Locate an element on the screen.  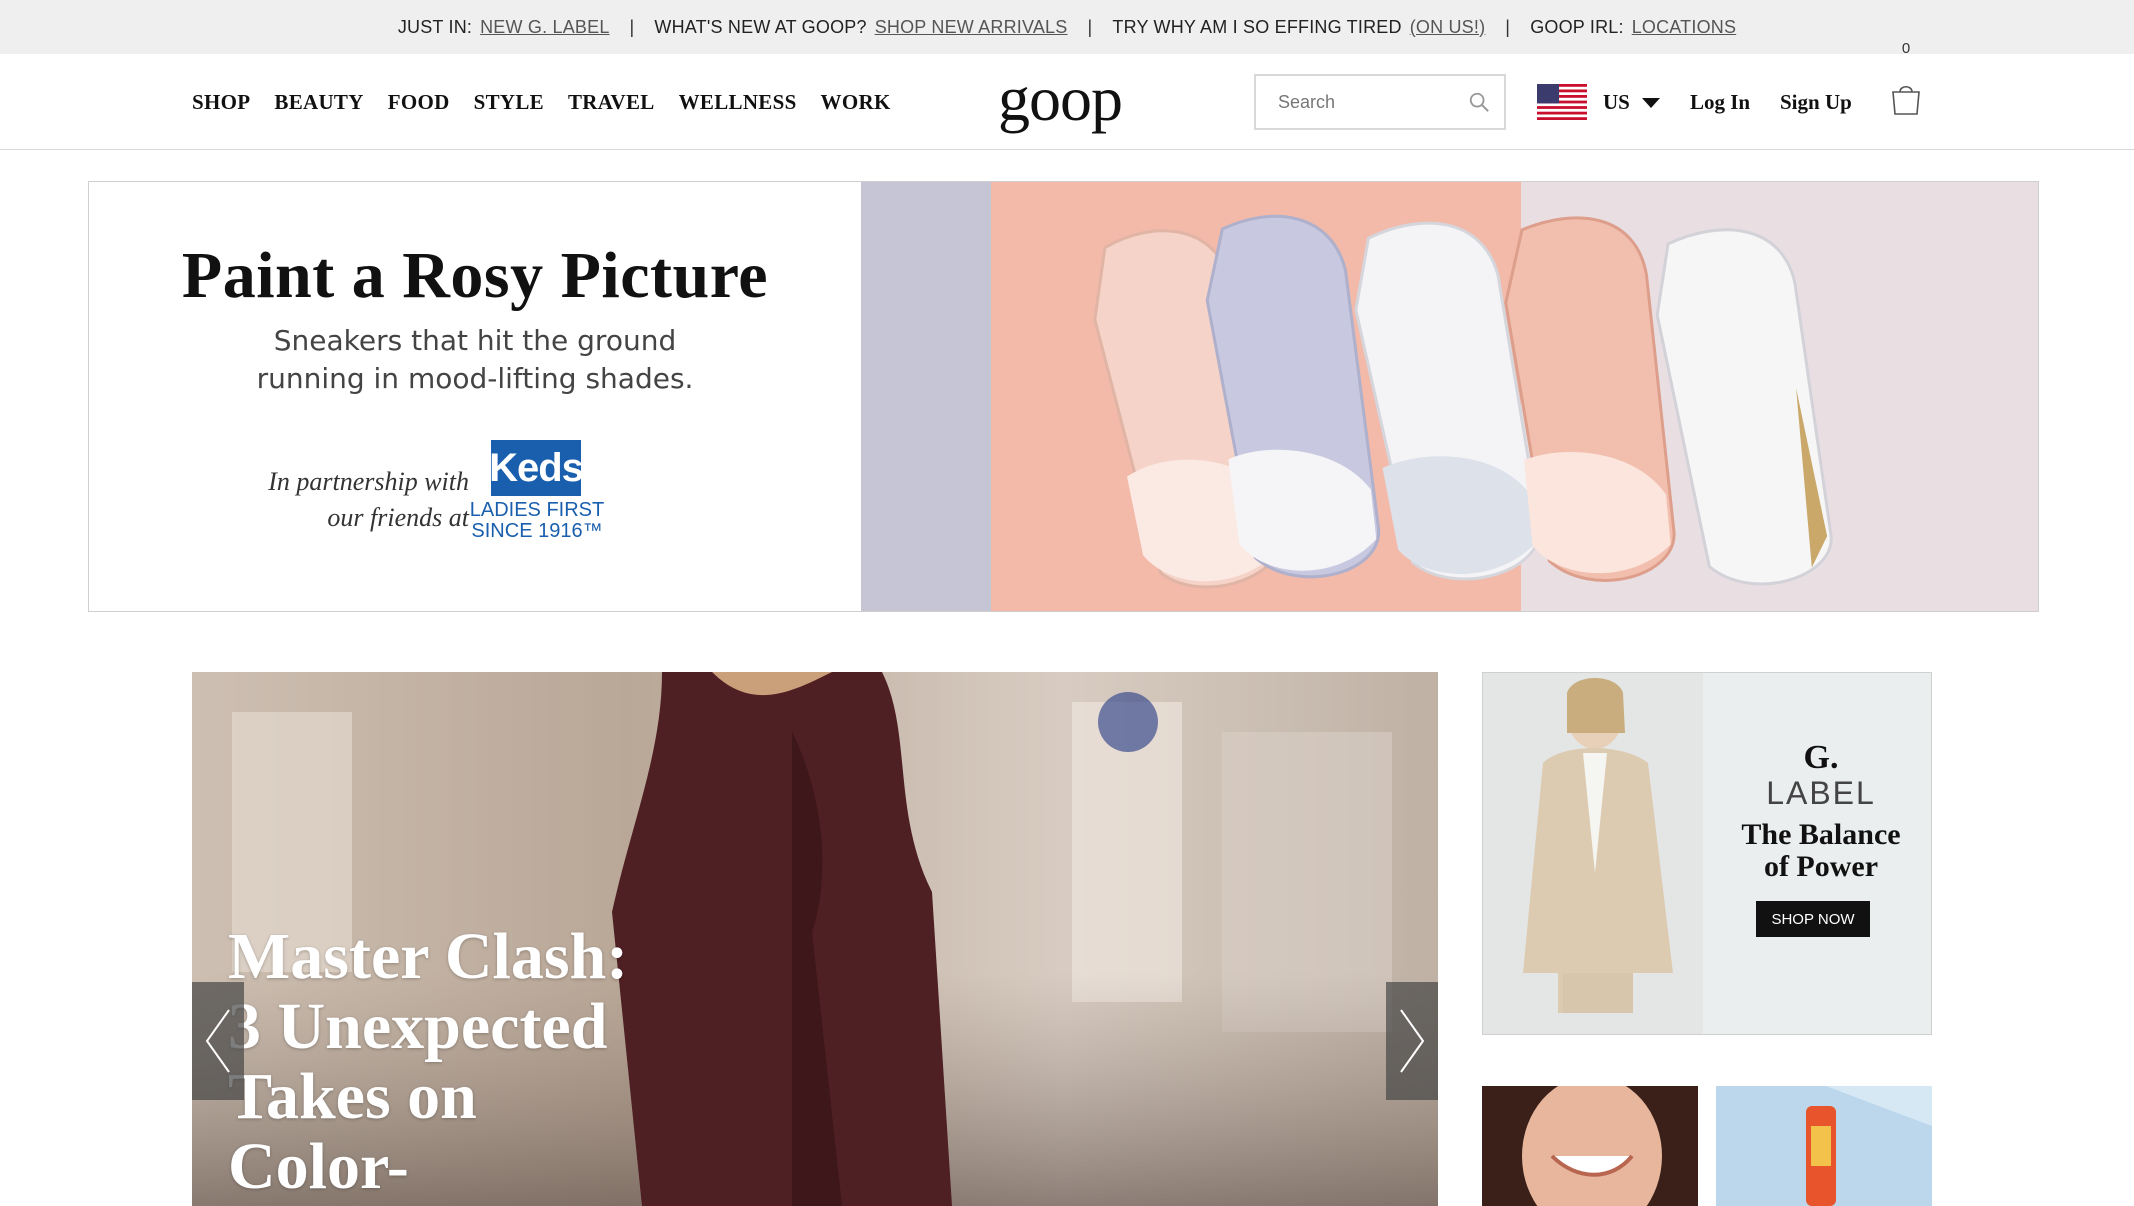
partner-line: In partnership with is located at coordinates (368, 481).